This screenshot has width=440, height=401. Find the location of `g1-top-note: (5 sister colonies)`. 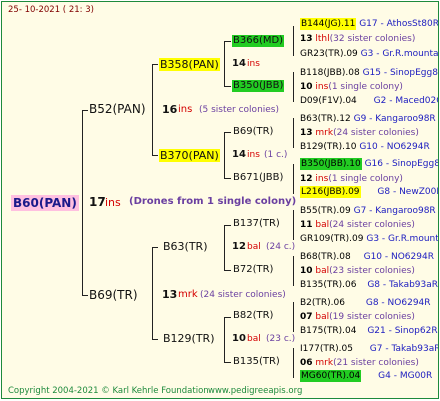

g1-top-note: (5 sister colonies) is located at coordinates (239, 110).